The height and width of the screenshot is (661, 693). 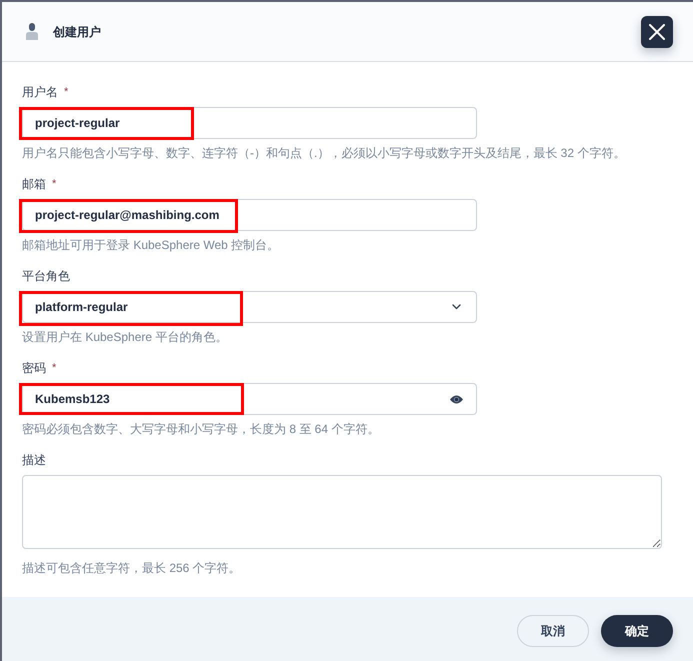 I want to click on field-label: 用户名, so click(x=40, y=92).